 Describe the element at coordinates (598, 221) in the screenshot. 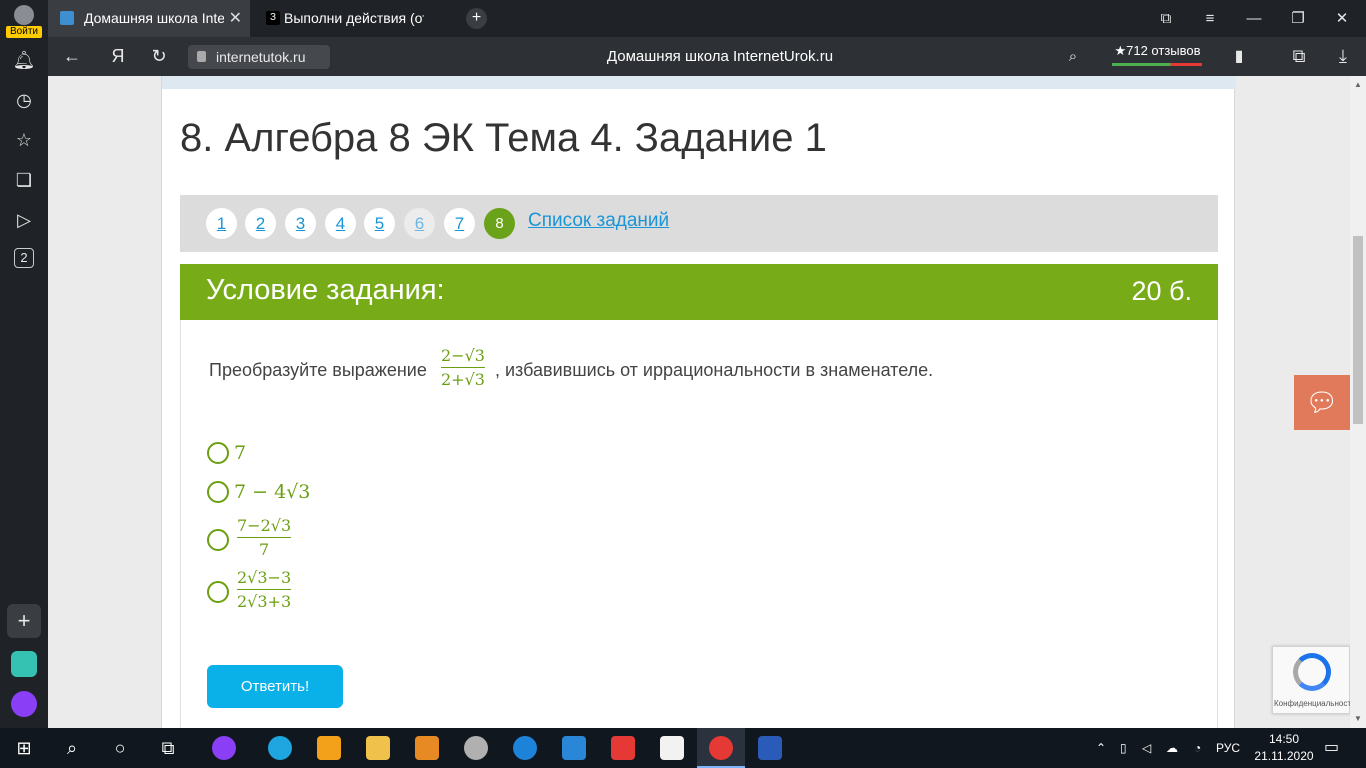

I see `task-list-link: Список заданий` at that location.